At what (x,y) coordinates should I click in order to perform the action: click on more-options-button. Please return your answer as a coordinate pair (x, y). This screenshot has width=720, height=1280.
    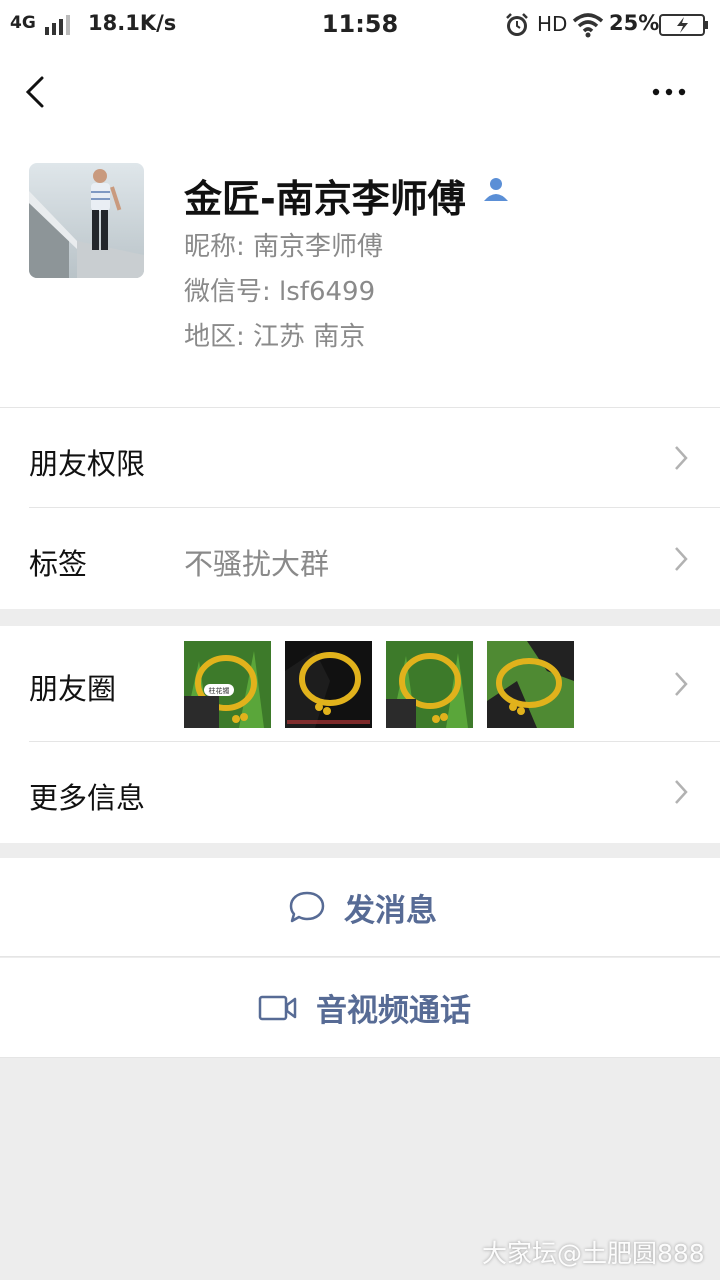
    Looking at the image, I should click on (669, 92).